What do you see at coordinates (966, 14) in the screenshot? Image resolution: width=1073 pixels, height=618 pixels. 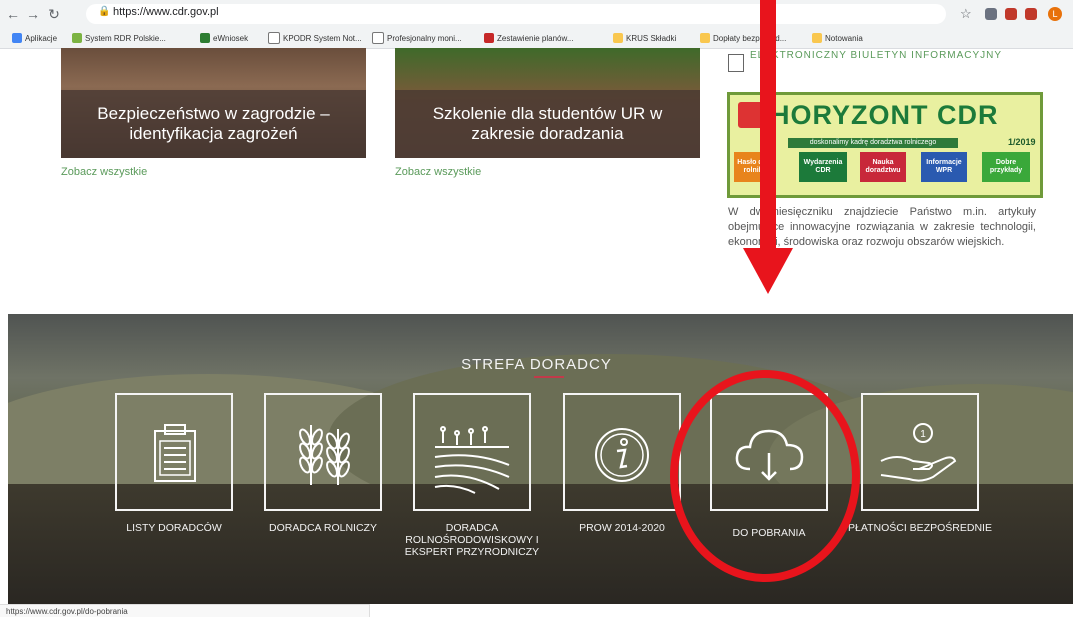 I see `bookmark-star-icon: ☆` at bounding box center [966, 14].